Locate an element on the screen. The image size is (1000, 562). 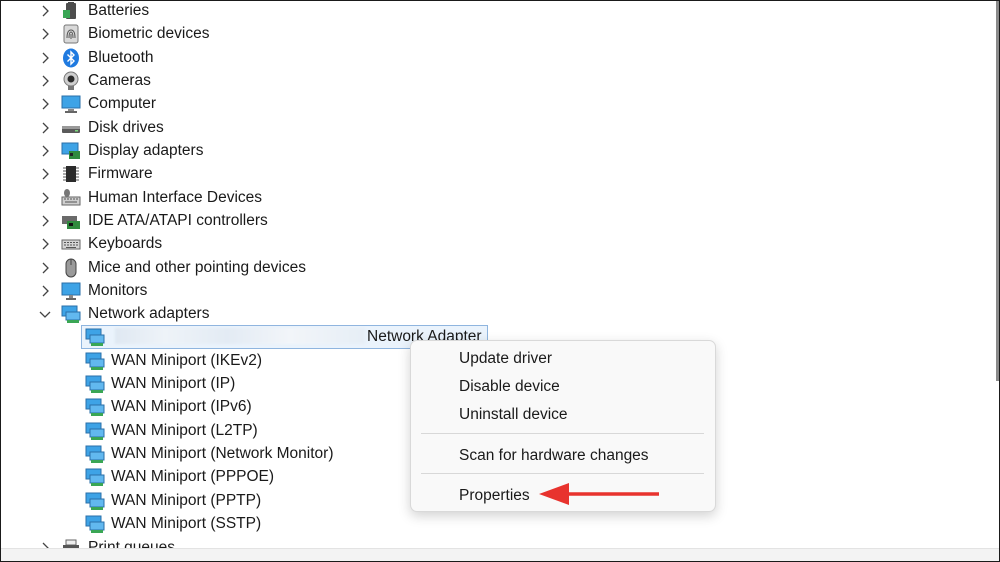
bluetooth-icon is located at coordinates (71, 58).